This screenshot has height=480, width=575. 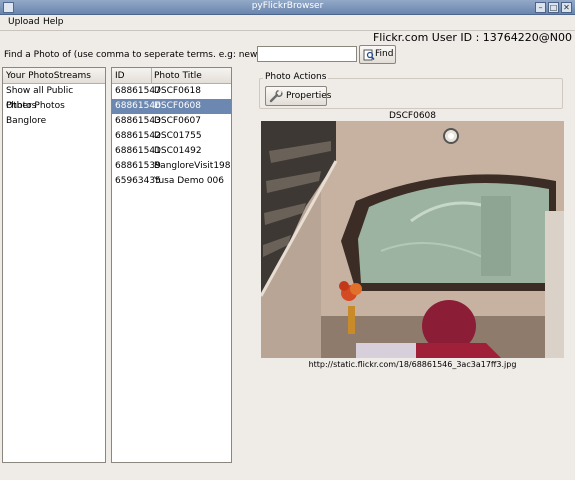 I want to click on window-title: pyFlickrBrowser, so click(x=287, y=6).